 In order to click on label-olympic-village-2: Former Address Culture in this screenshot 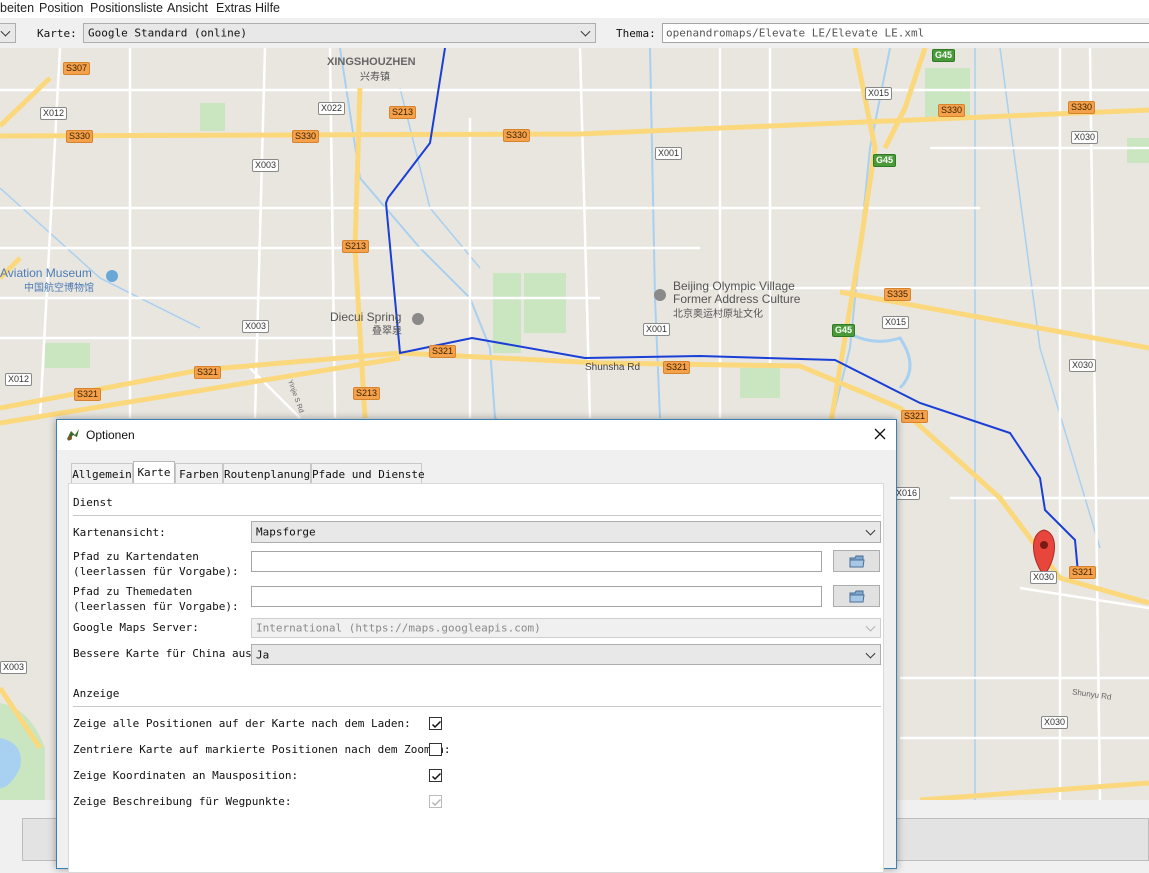, I will do `click(737, 299)`.